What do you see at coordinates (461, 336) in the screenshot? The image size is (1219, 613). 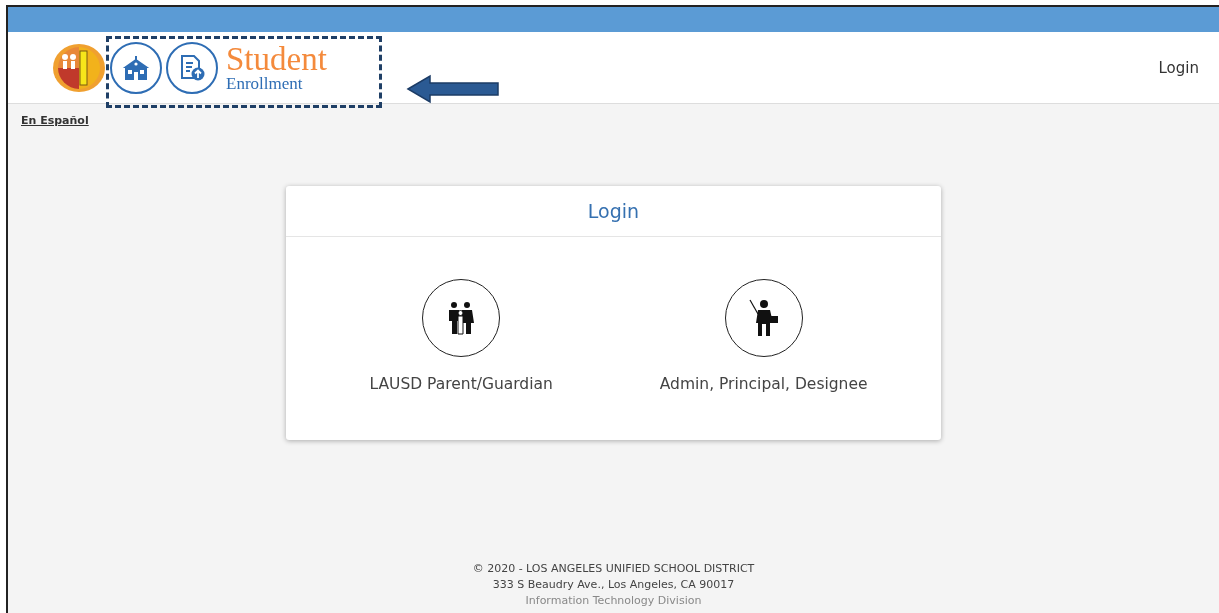 I see `login-option-button: LAUSD Parent/Guardian` at bounding box center [461, 336].